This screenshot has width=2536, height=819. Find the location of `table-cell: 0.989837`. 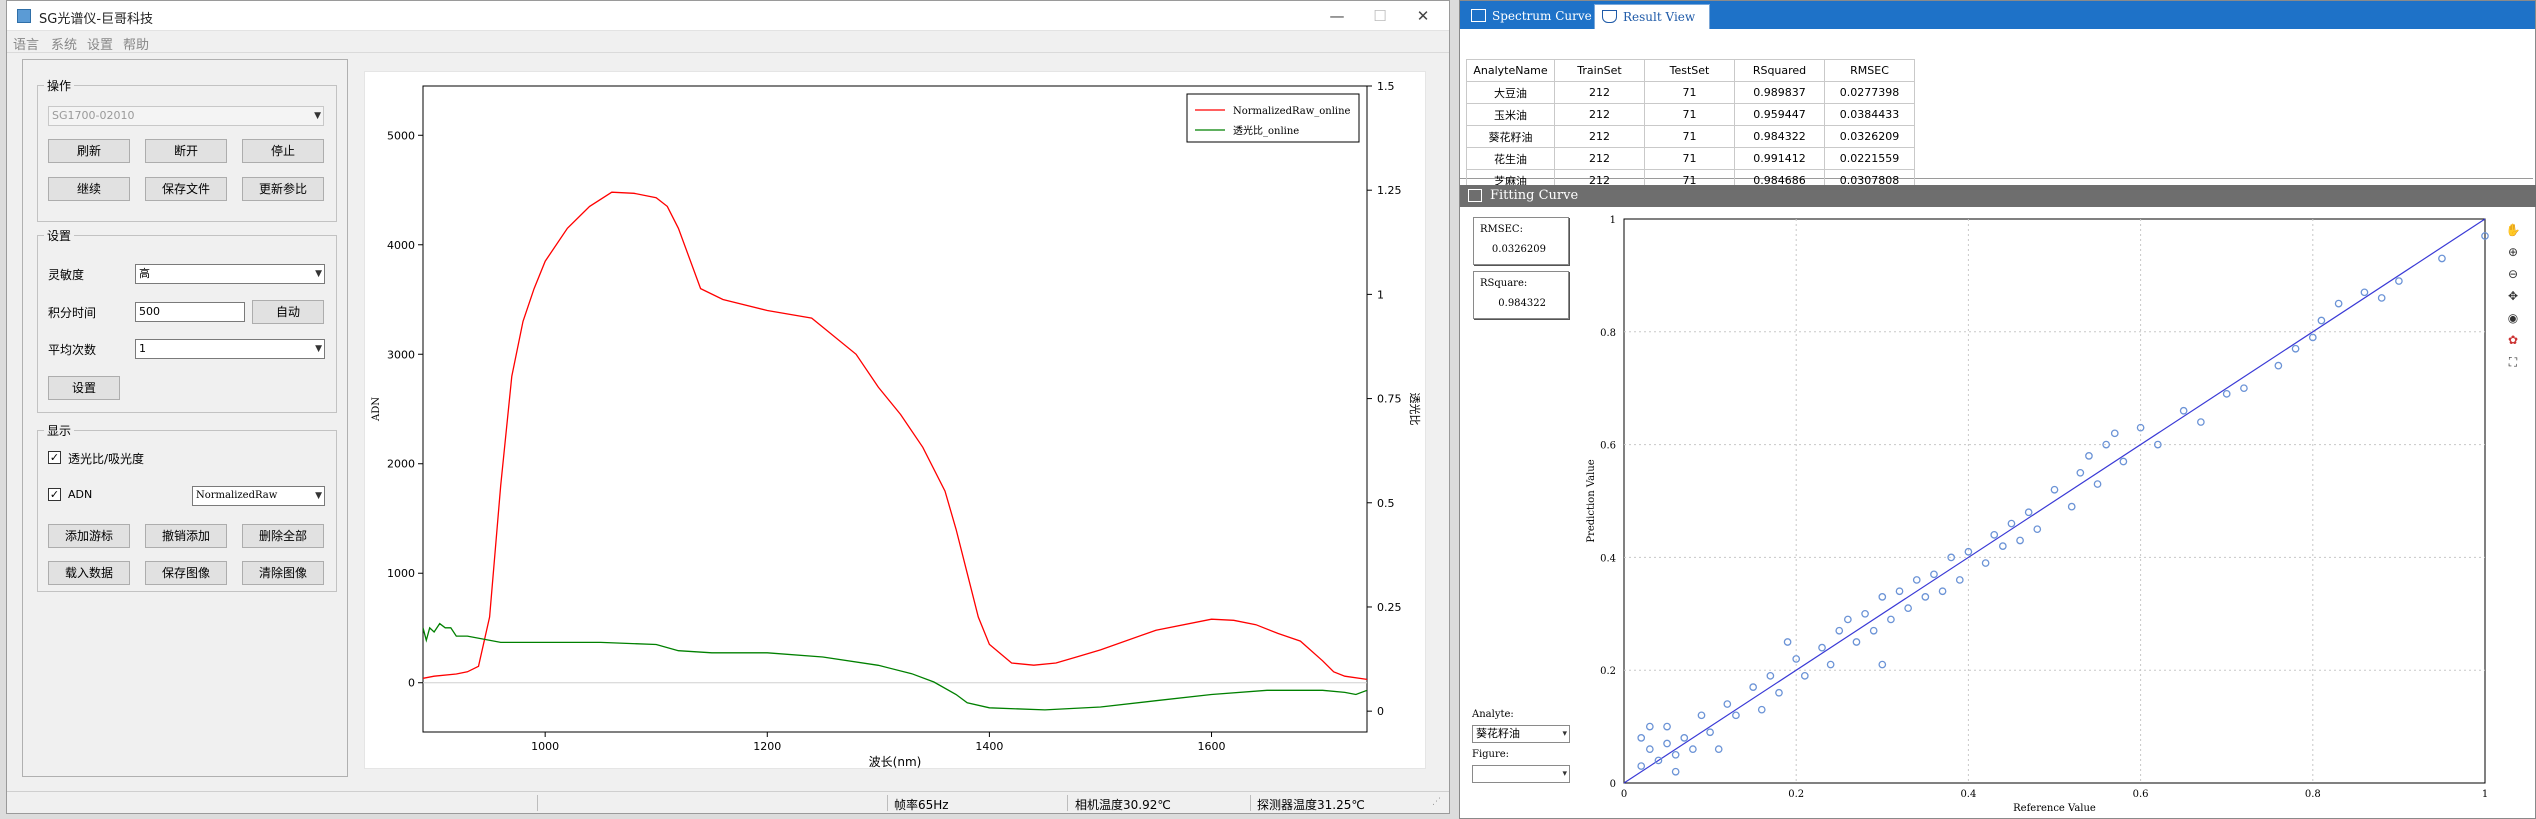

table-cell: 0.989837 is located at coordinates (1779, 92).